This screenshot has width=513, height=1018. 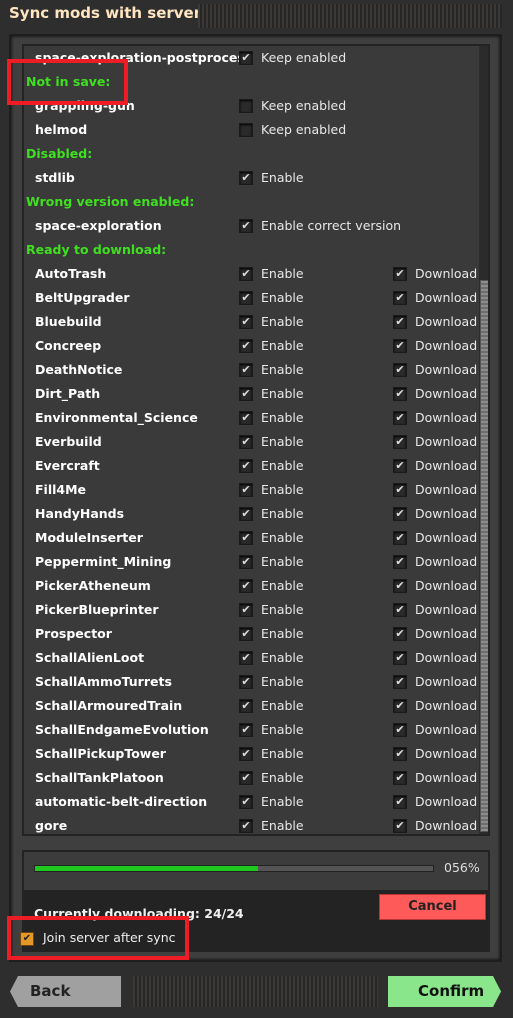 What do you see at coordinates (82, 297) in the screenshot?
I see `mod-name: BeltUpgrader` at bounding box center [82, 297].